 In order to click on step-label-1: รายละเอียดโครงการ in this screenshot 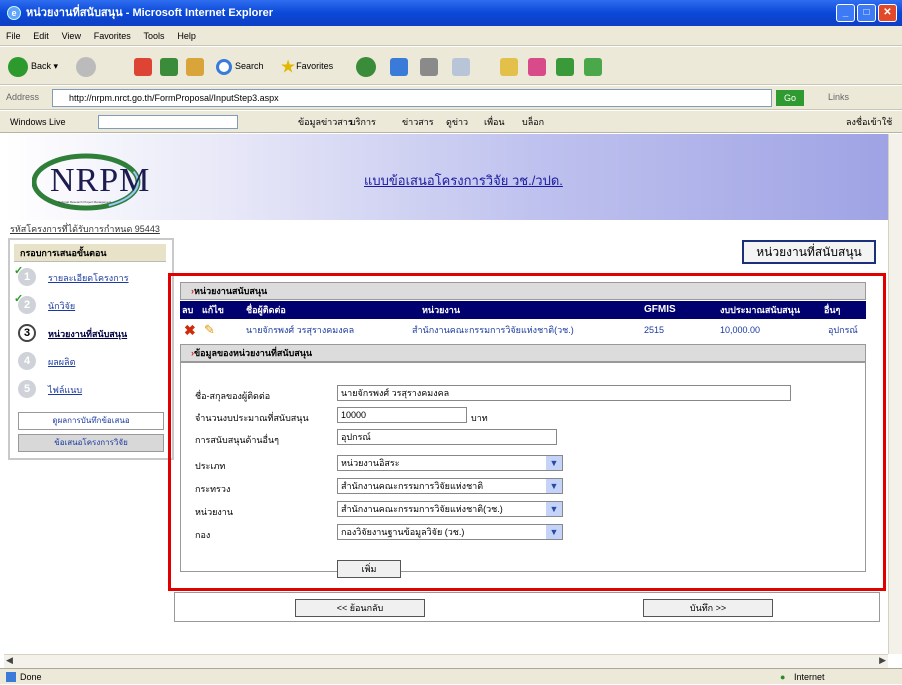, I will do `click(88, 278)`.